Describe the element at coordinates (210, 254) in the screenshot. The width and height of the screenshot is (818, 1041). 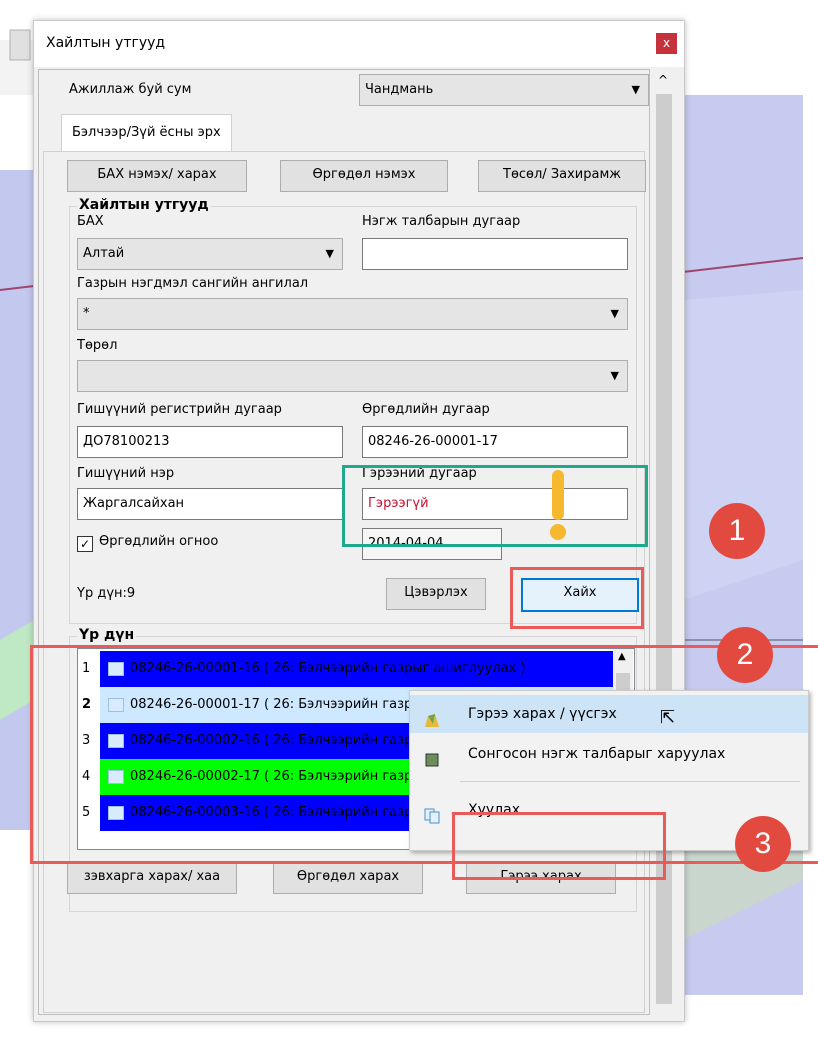
I see `bah-select: Алтай ▼` at that location.